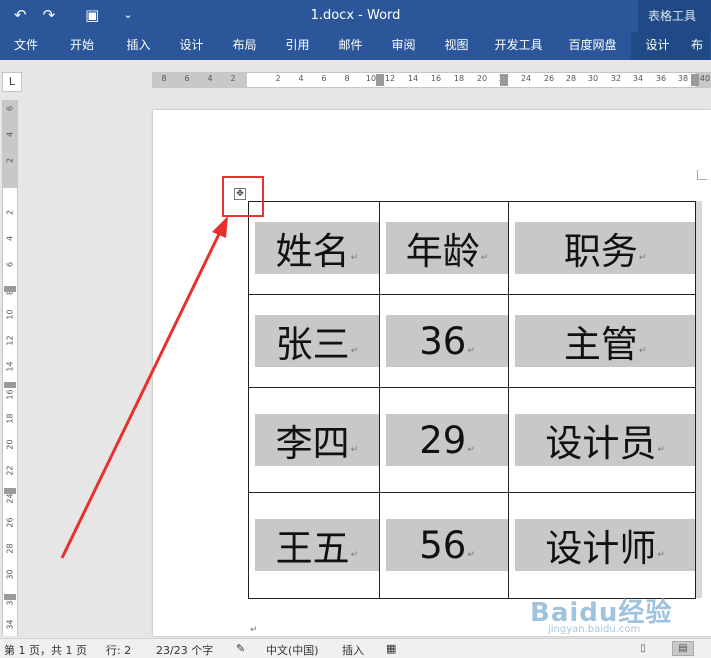 The image size is (711, 658). I want to click on line-number: 行: 2, so click(118, 650).